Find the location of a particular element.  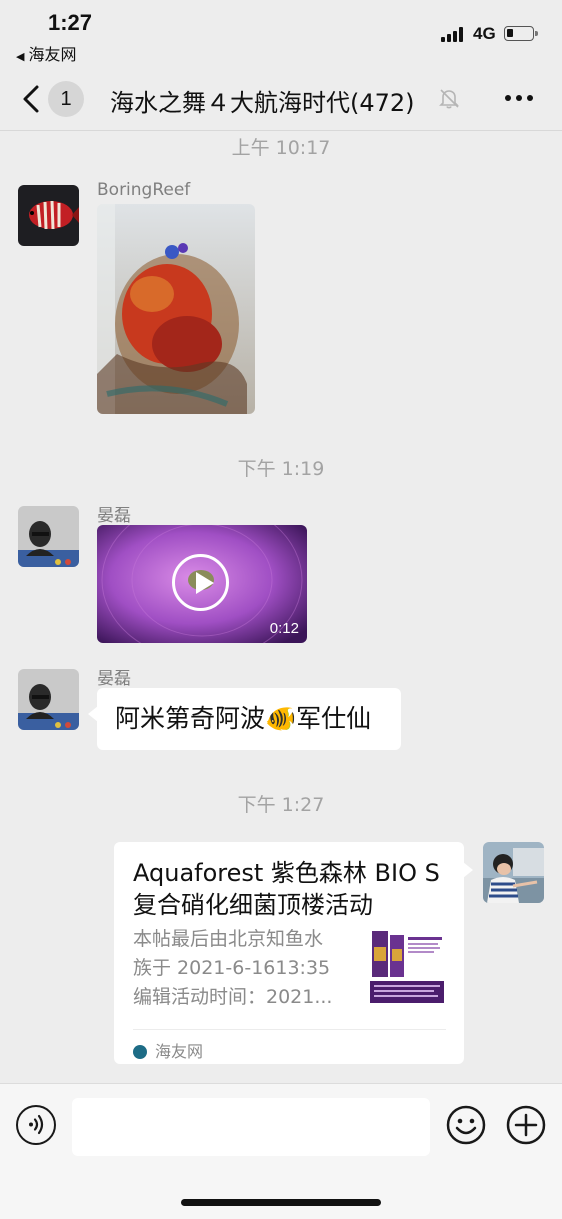

card-source: 海友网 is located at coordinates (168, 1050).